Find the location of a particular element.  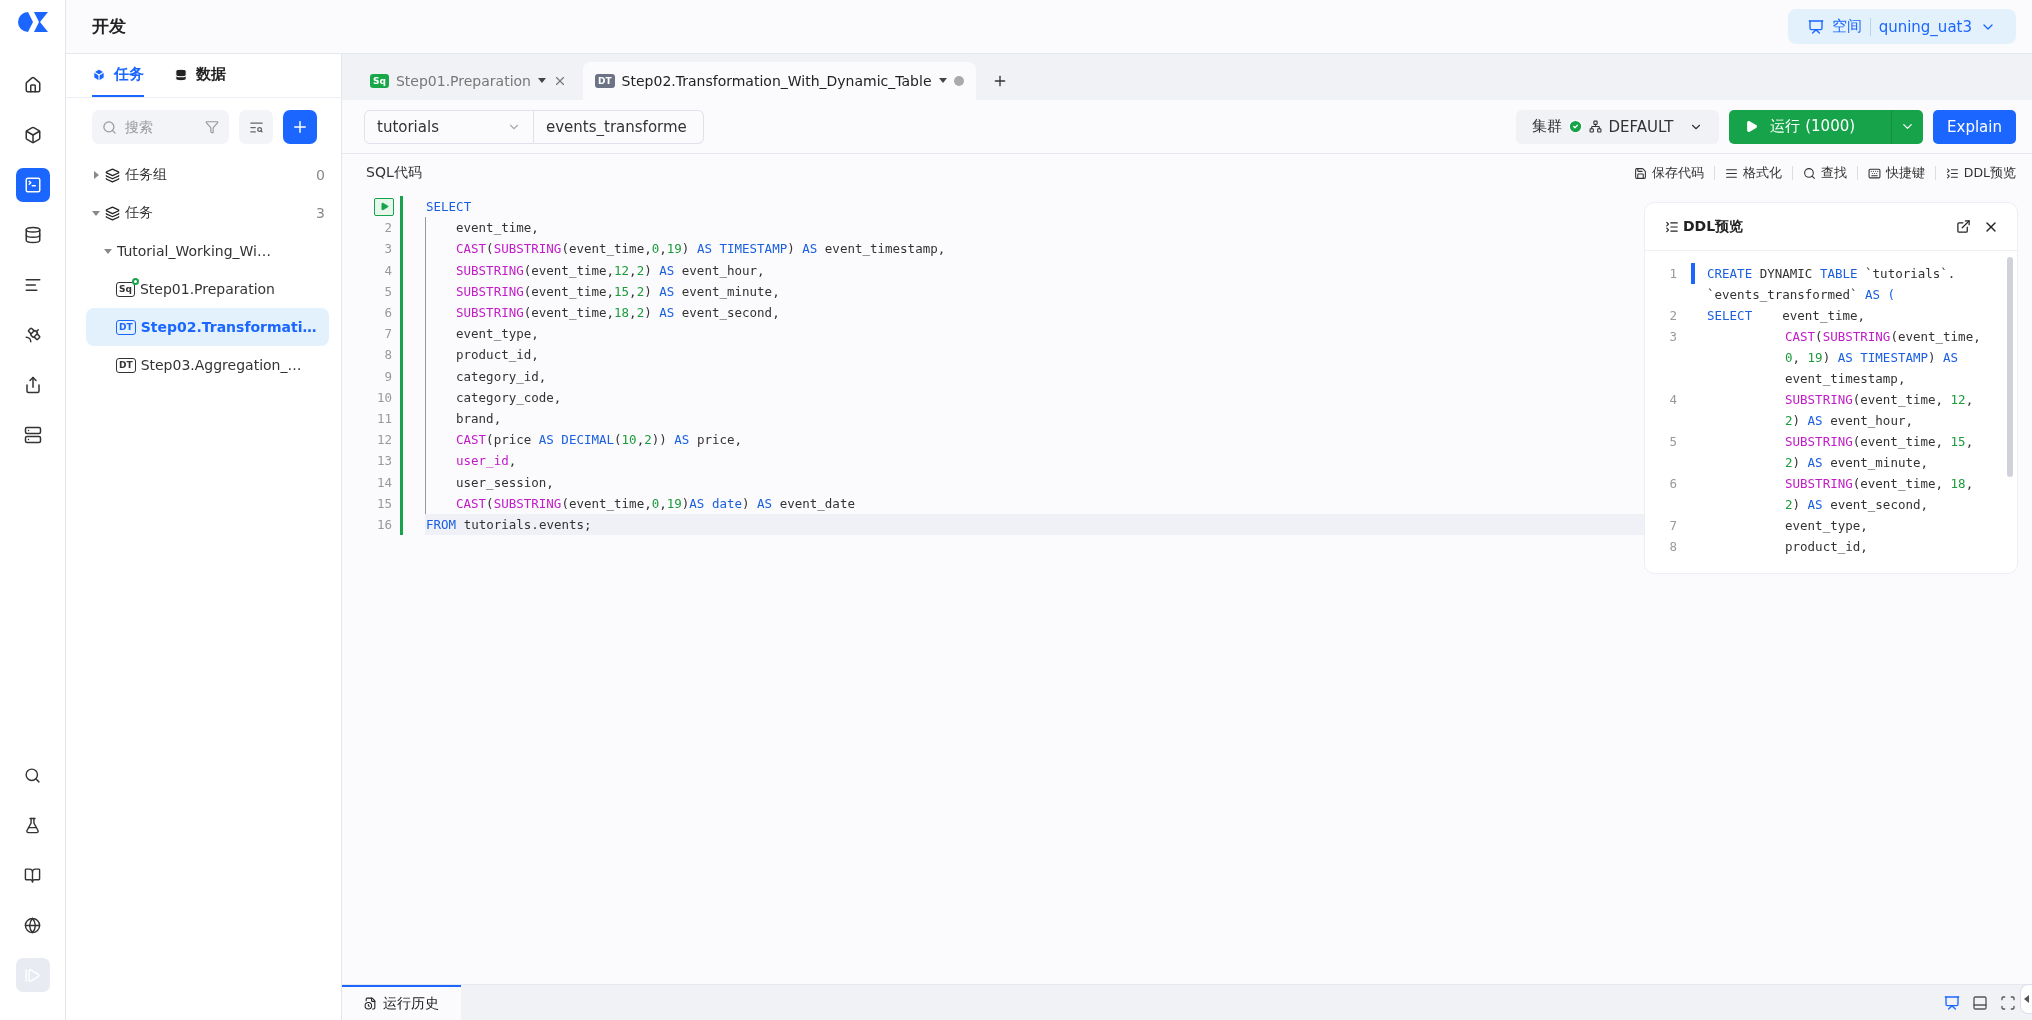

panel-tab: 任务 is located at coordinates (118, 75).